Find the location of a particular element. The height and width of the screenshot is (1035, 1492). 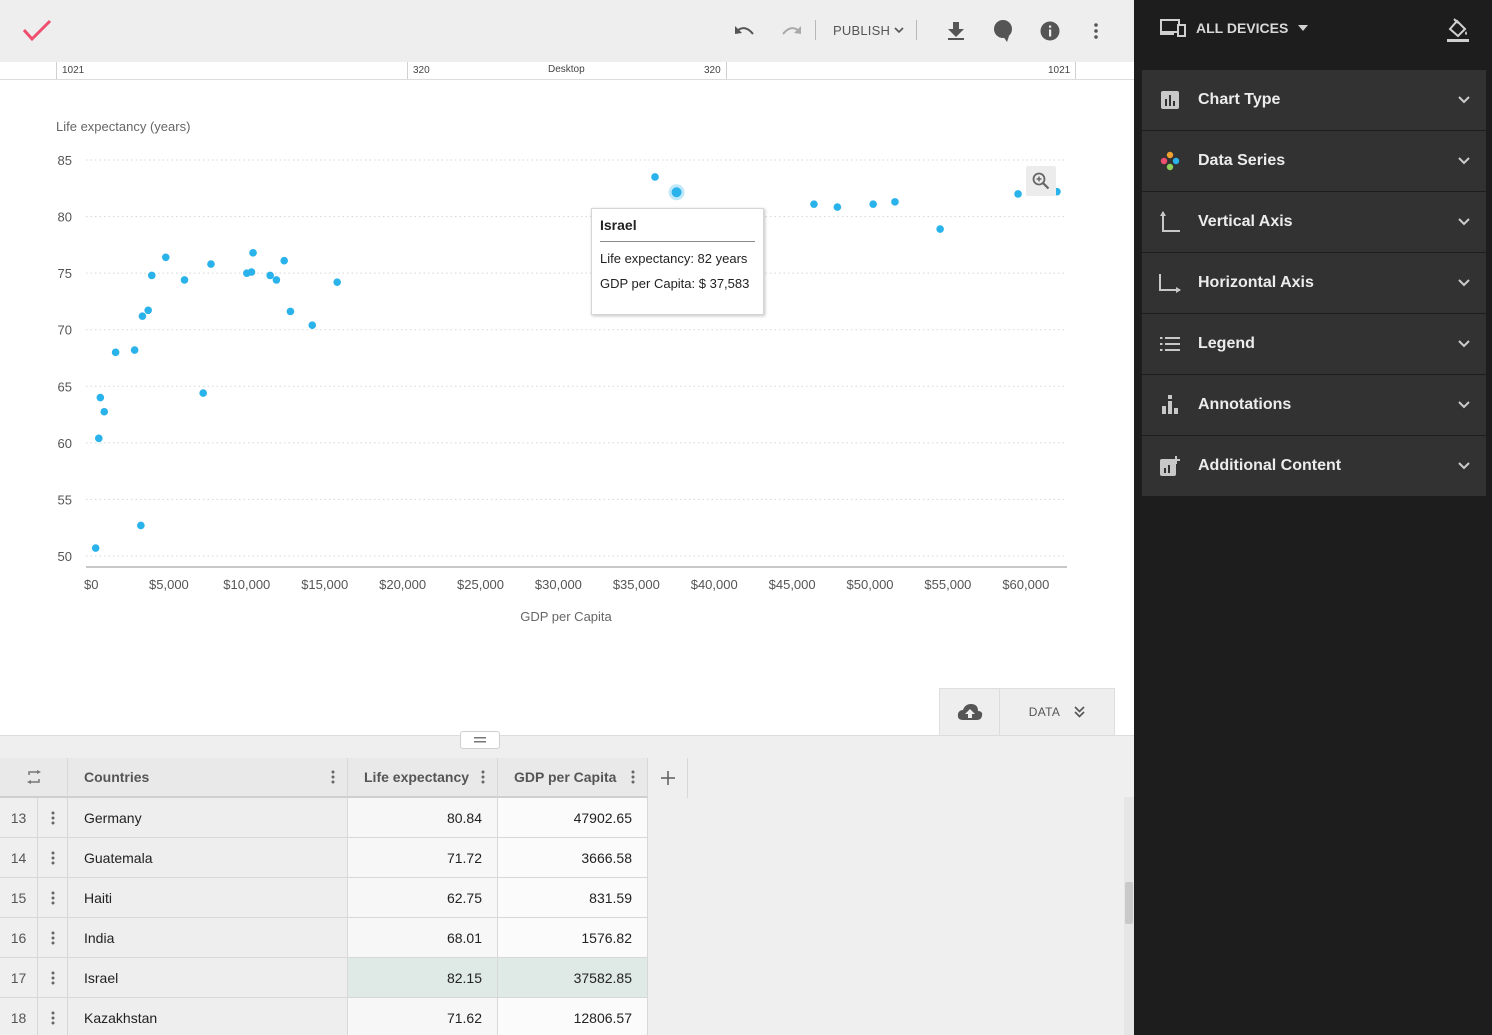

add-column-button is located at coordinates (668, 778).